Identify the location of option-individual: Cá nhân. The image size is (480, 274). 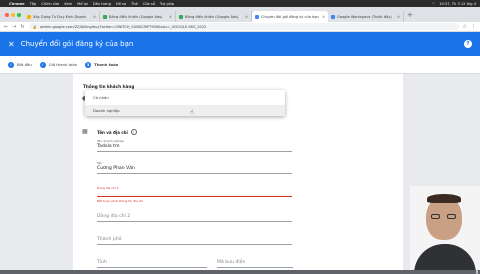
(185, 97).